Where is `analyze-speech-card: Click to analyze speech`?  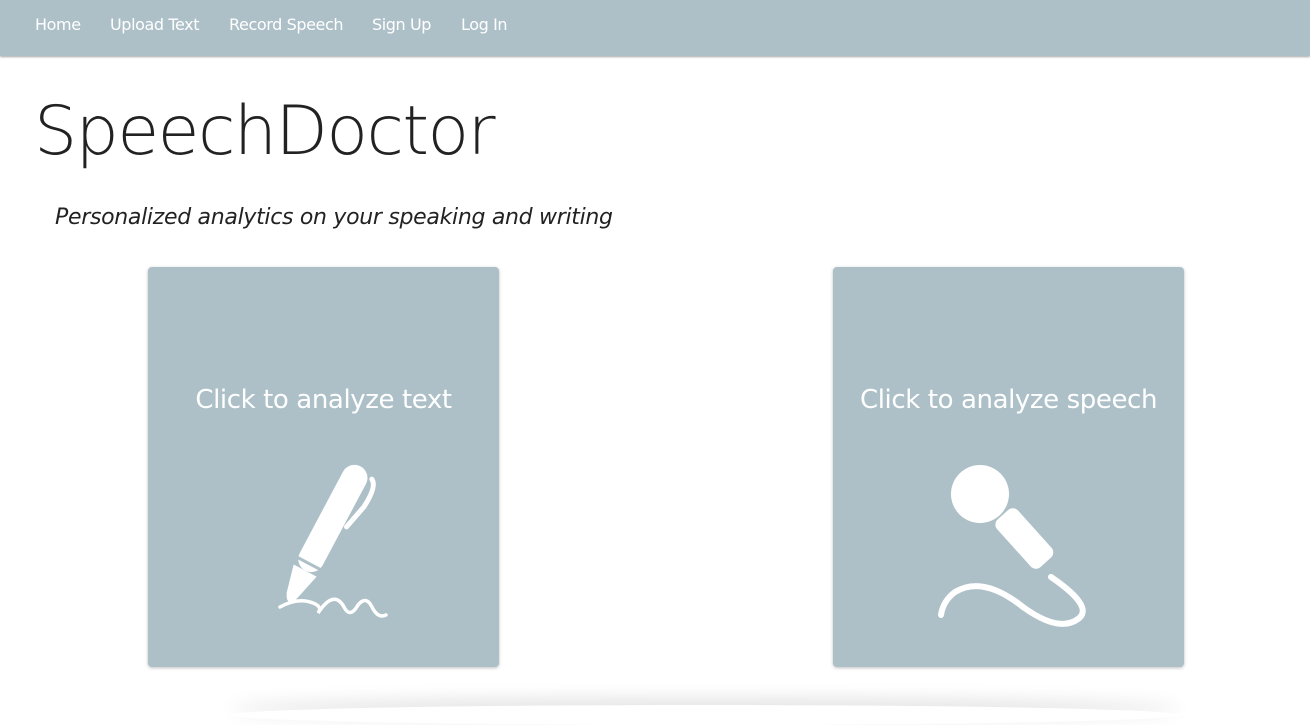
analyze-speech-card: Click to analyze speech is located at coordinates (1008, 467).